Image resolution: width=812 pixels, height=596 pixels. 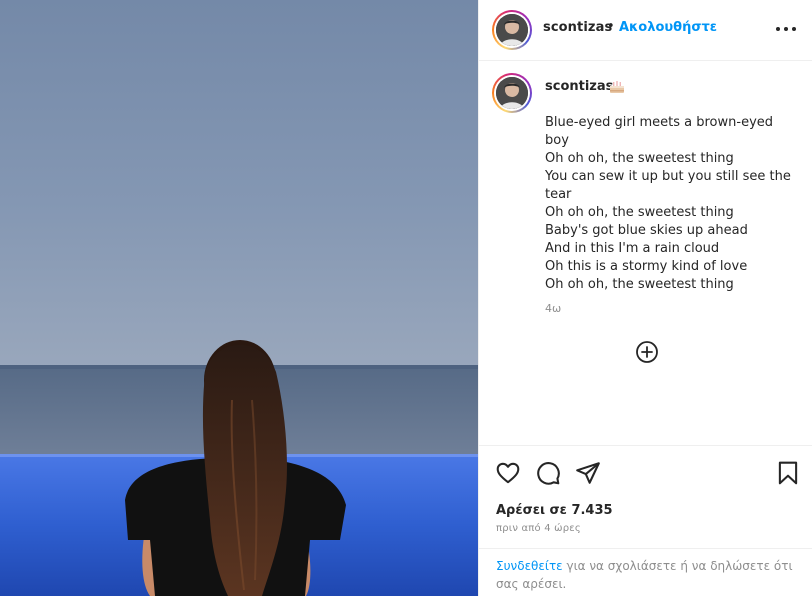 What do you see at coordinates (558, 194) in the screenshot?
I see `caption-line: tear` at bounding box center [558, 194].